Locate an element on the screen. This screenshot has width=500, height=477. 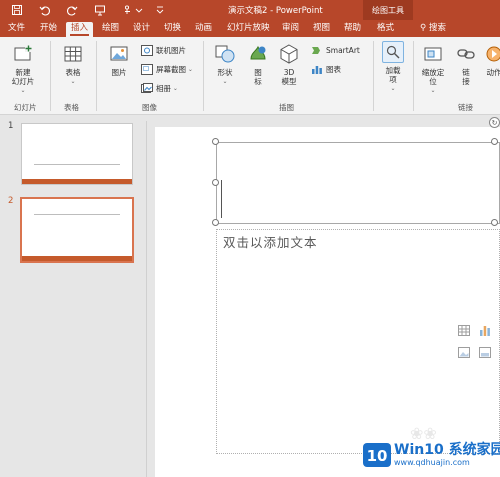
screenshot-icon is located at coordinates (147, 69).